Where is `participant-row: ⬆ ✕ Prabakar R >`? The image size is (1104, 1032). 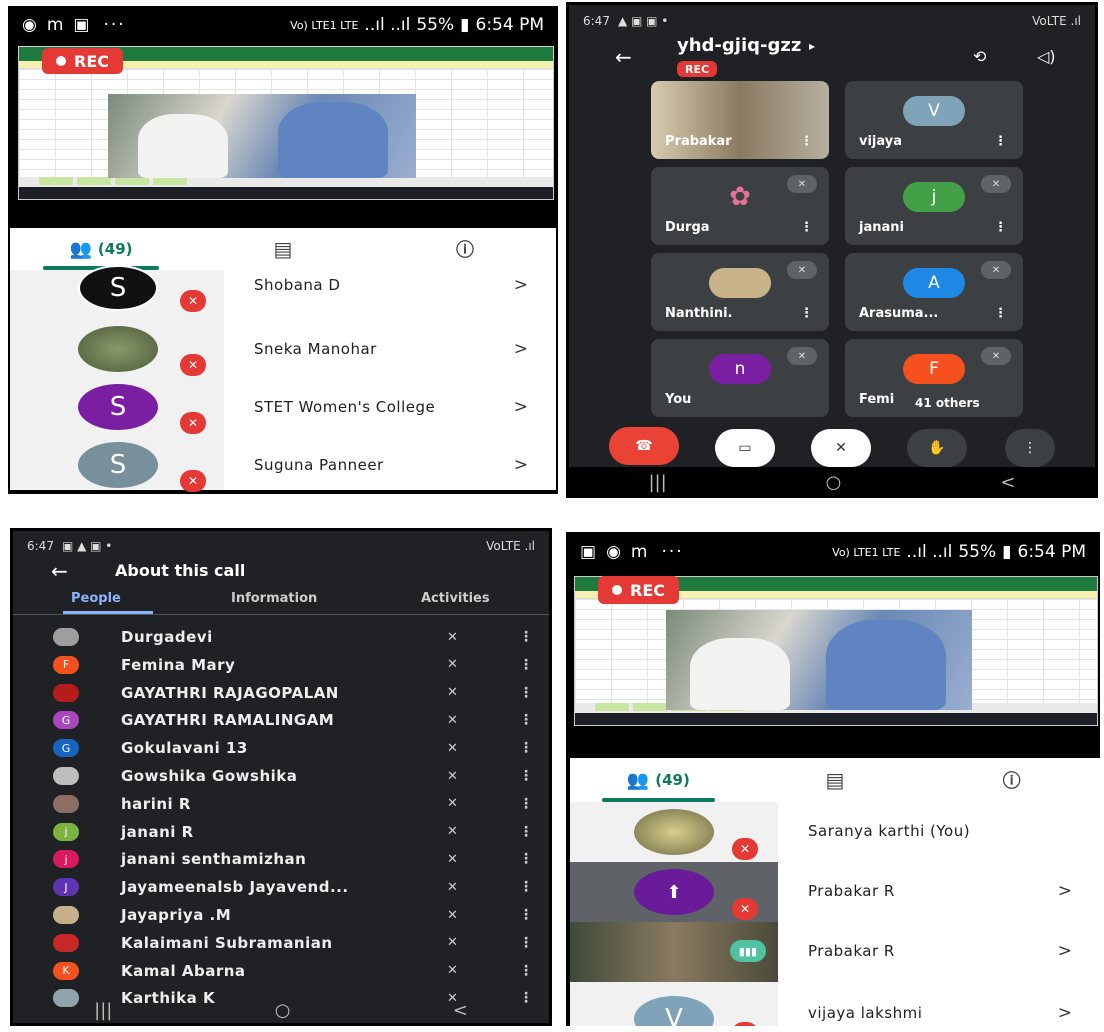
participant-row: ⬆ ✕ Prabakar R > is located at coordinates (835, 892).